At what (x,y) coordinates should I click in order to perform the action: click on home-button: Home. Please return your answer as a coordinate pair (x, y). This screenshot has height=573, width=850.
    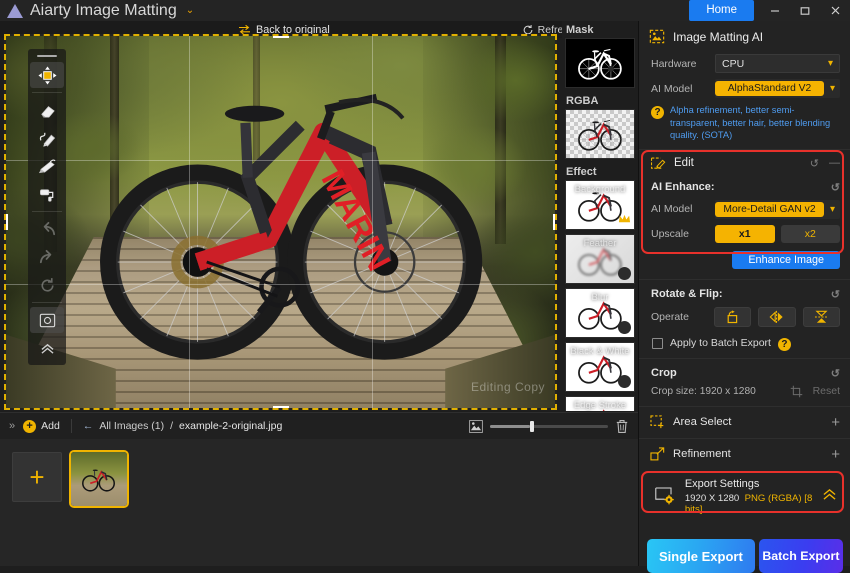
    Looking at the image, I should click on (721, 10).